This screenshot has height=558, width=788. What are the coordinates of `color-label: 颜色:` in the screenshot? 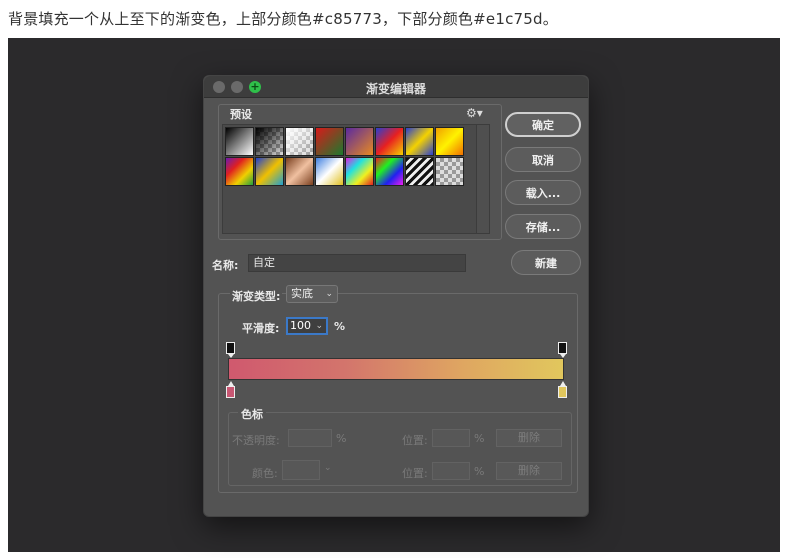 It's located at (265, 473).